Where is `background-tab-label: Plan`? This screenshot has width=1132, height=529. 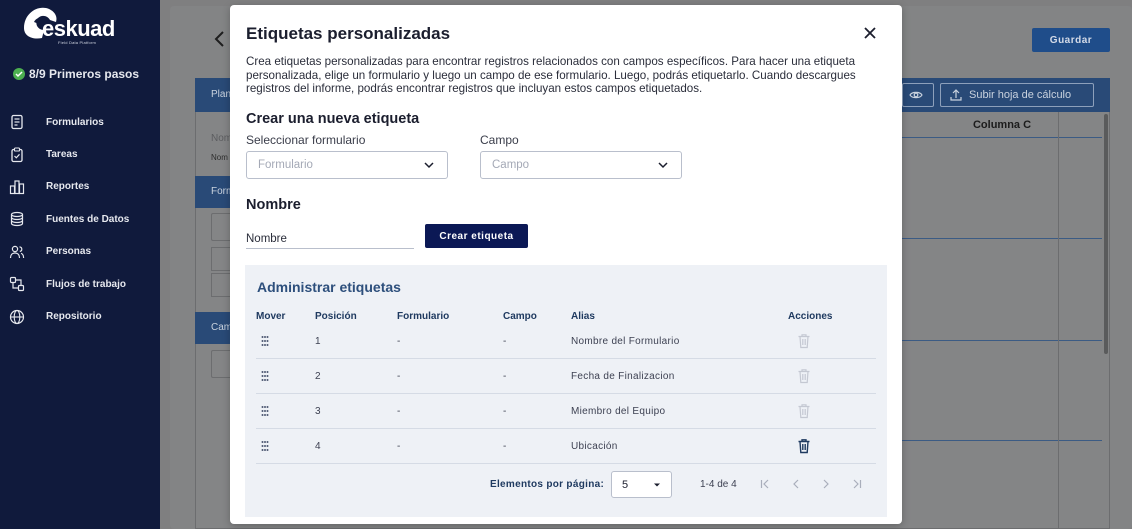 background-tab-label: Plan is located at coordinates (221, 94).